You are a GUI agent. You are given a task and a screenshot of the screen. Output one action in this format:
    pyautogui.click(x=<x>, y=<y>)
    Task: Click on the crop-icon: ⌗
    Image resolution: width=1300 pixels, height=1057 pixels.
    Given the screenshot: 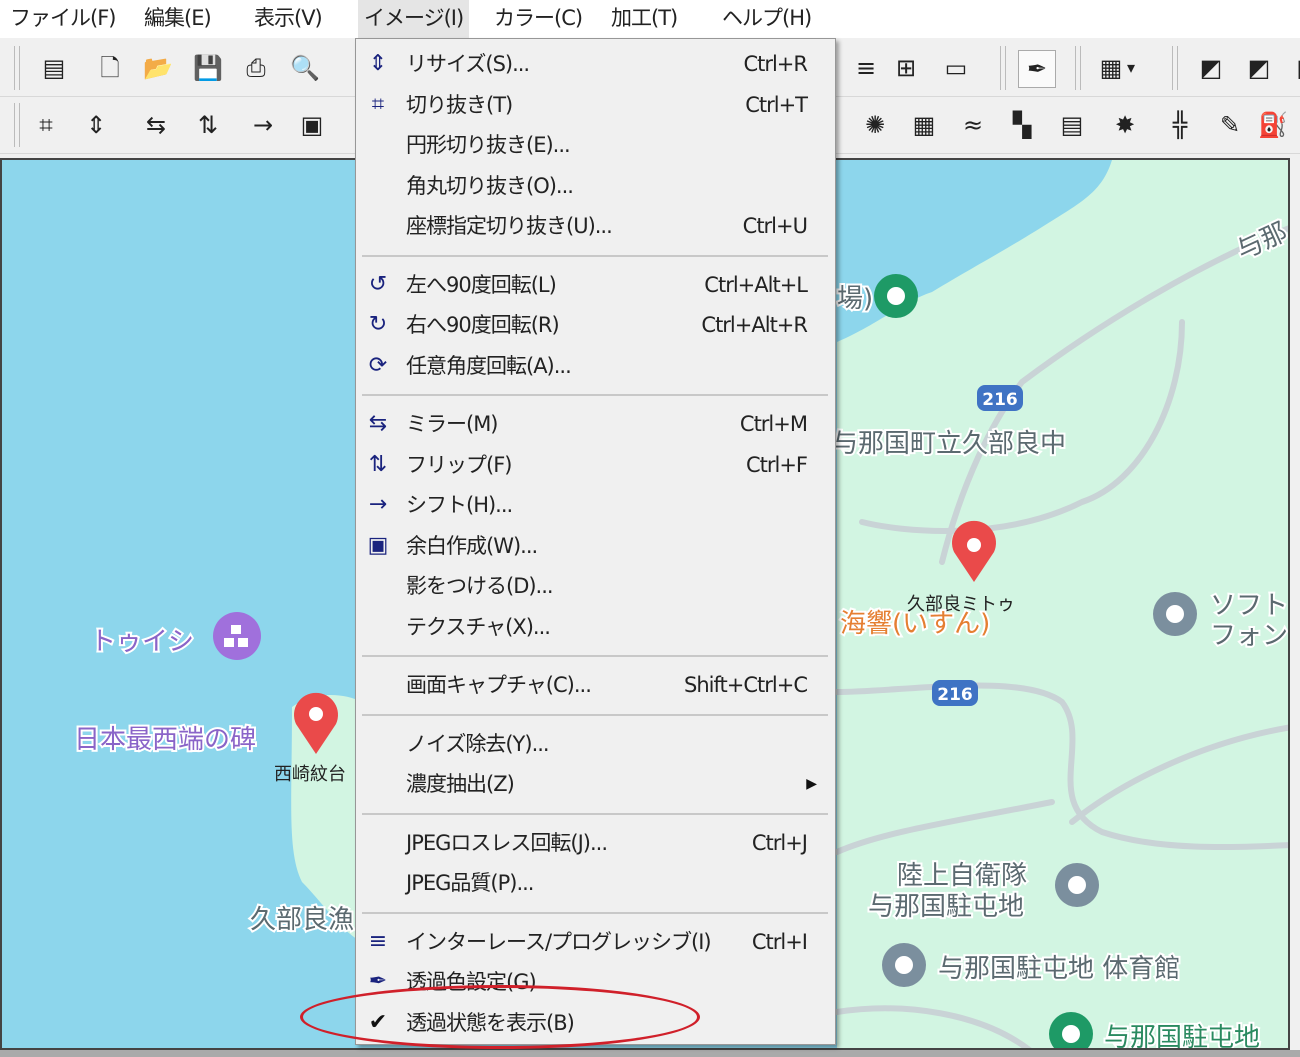 What is the action you would take?
    pyautogui.click(x=378, y=104)
    